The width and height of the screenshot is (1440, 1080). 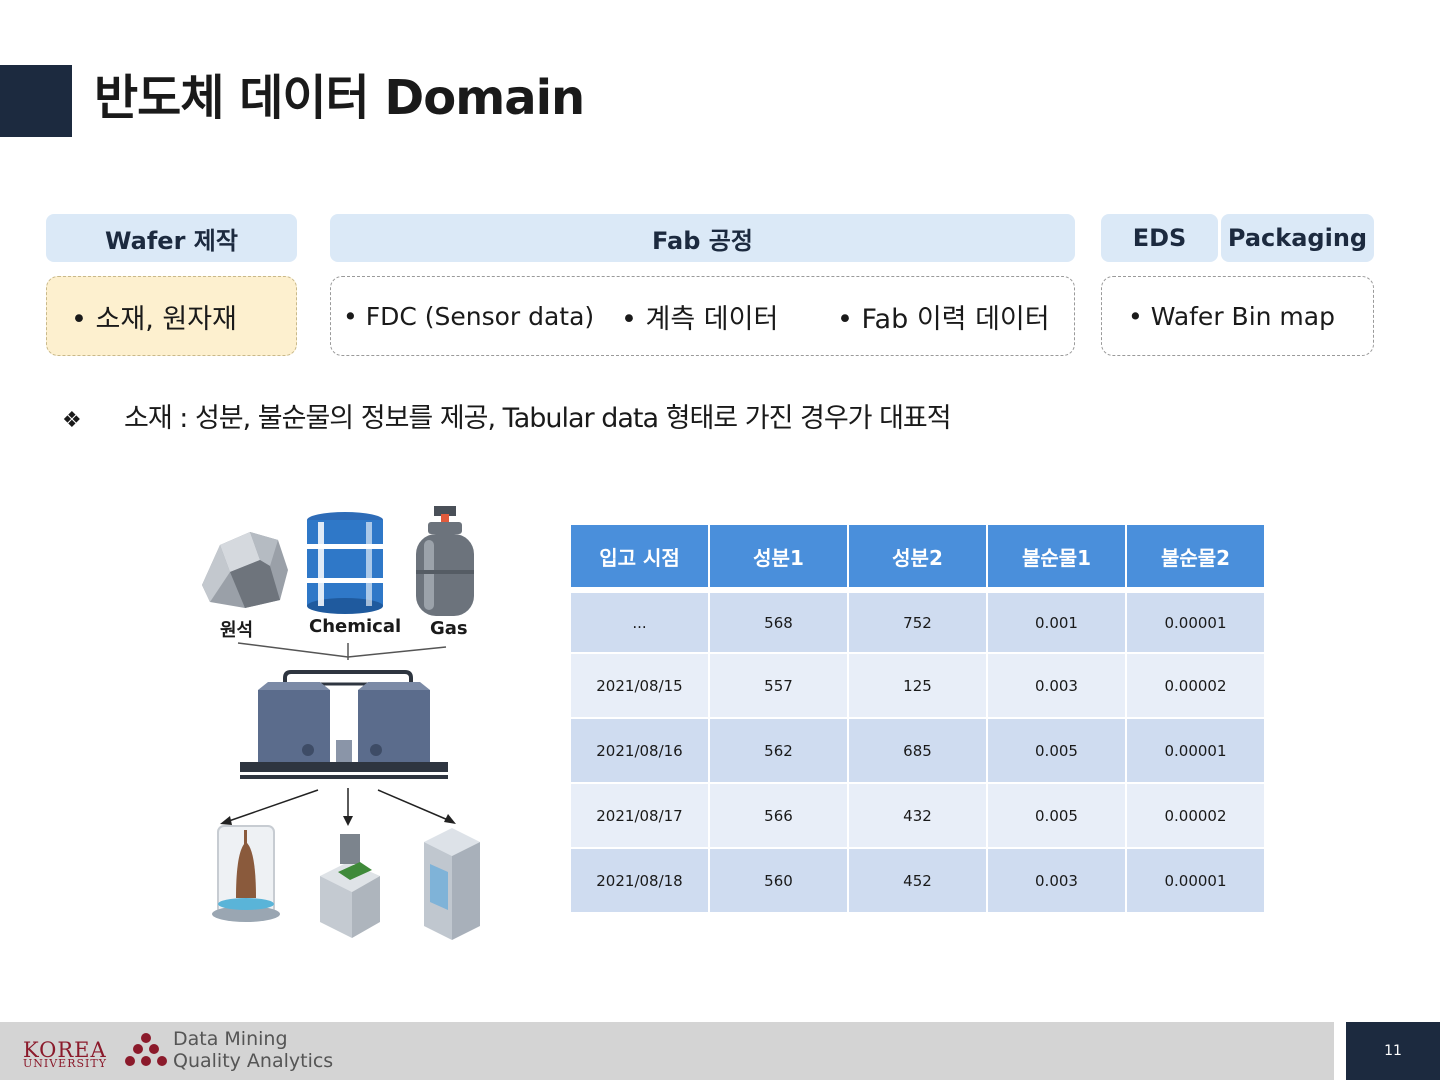 What do you see at coordinates (700, 319) in the screenshot?
I see `stage-item-metrology: • 계측 데이터` at bounding box center [700, 319].